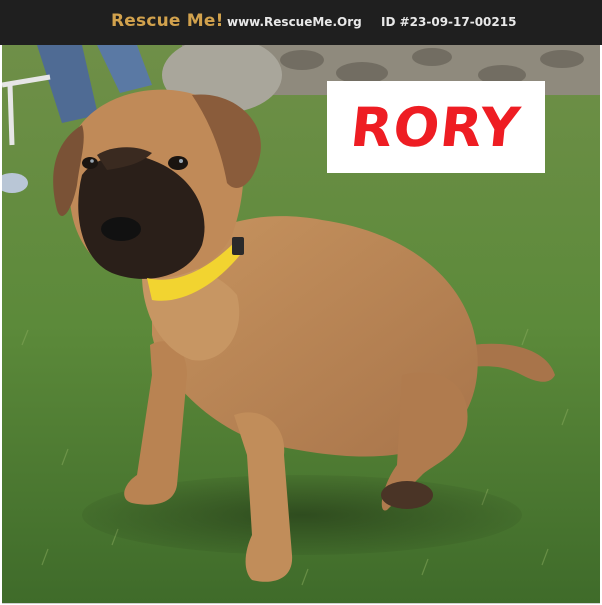 Image resolution: width=602 pixels, height=605 pixels. I want to click on pet-name: RORY, so click(436, 127).